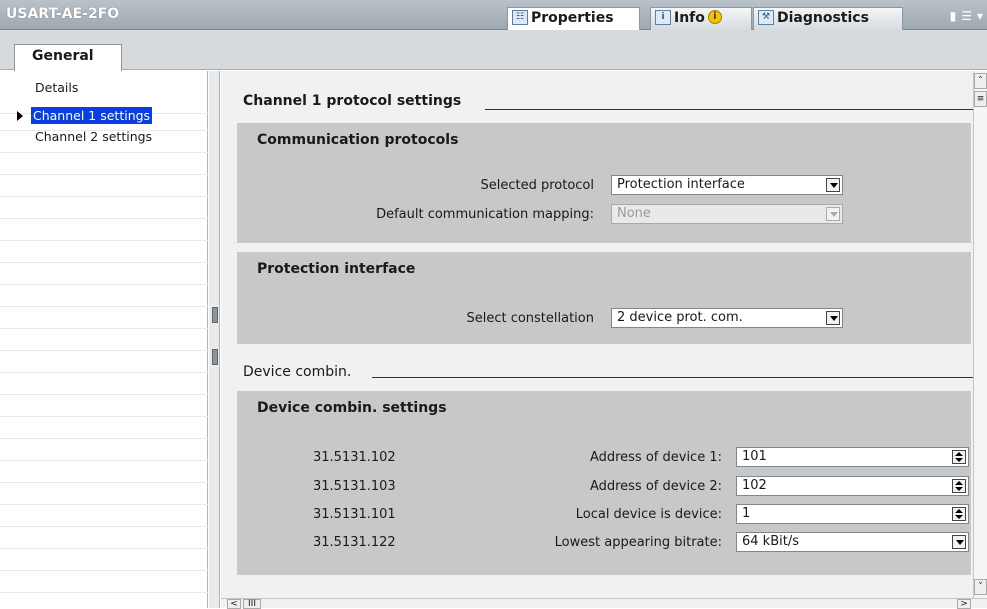  What do you see at coordinates (354, 486) in the screenshot?
I see `device-2-code: 31.5131.103` at bounding box center [354, 486].